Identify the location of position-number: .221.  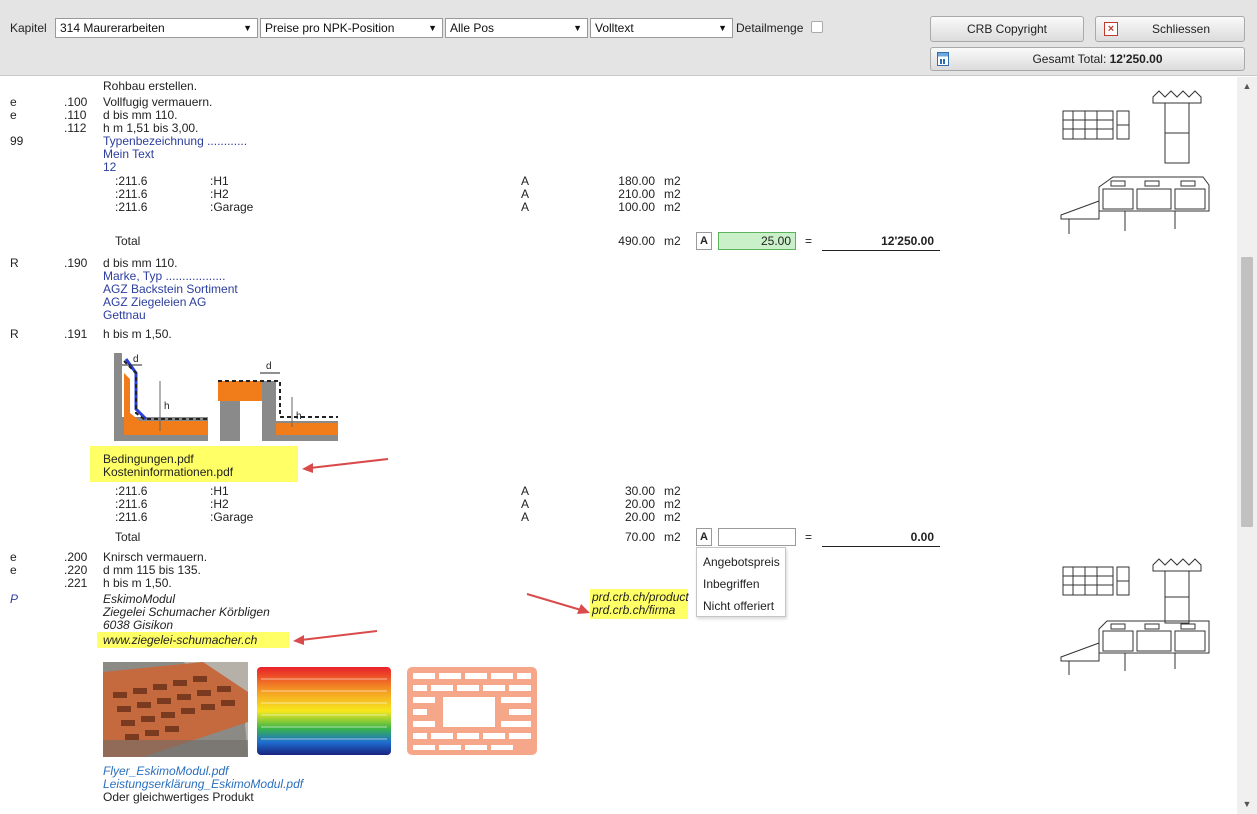
(76, 583).